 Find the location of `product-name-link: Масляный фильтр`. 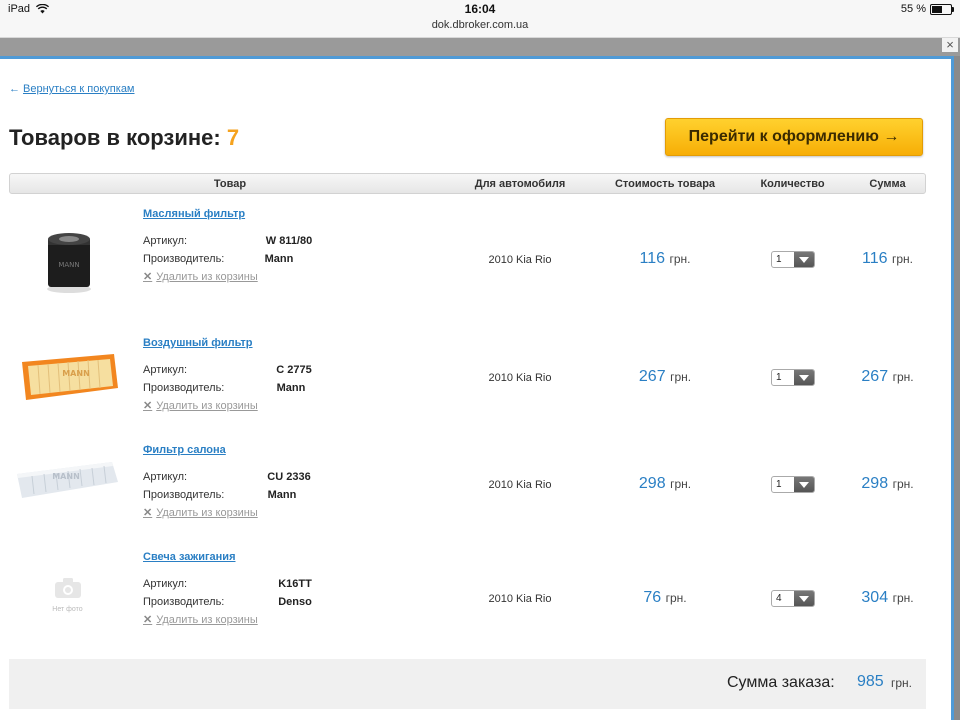

product-name-link: Масляный фильтр is located at coordinates (194, 214).